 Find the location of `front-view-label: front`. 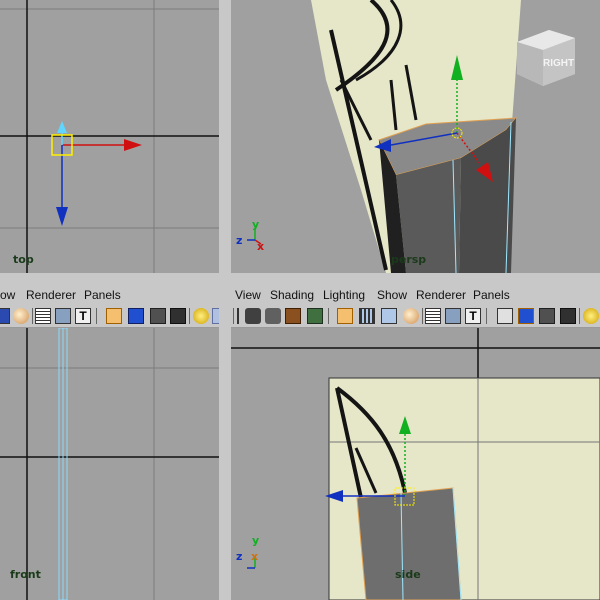

front-view-label: front is located at coordinates (25, 574).